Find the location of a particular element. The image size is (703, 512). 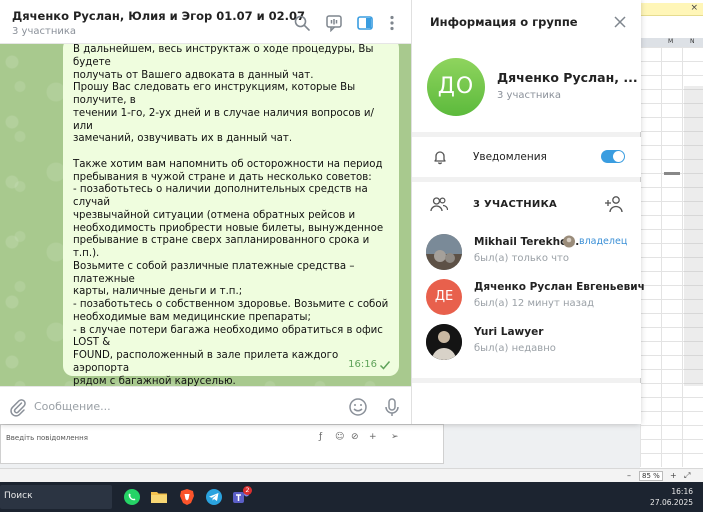

column-m: M is located at coordinates (670, 41).